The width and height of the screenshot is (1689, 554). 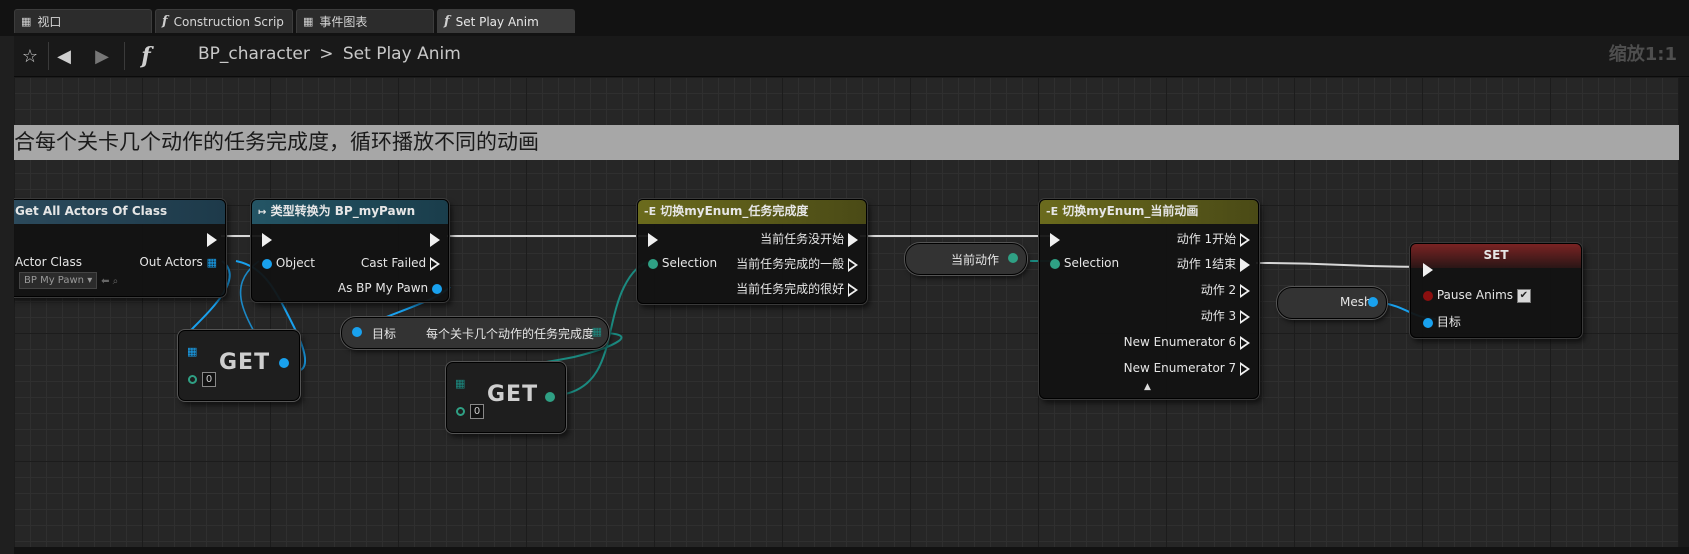 I want to click on cast-icon: ↦, so click(x=262, y=212).